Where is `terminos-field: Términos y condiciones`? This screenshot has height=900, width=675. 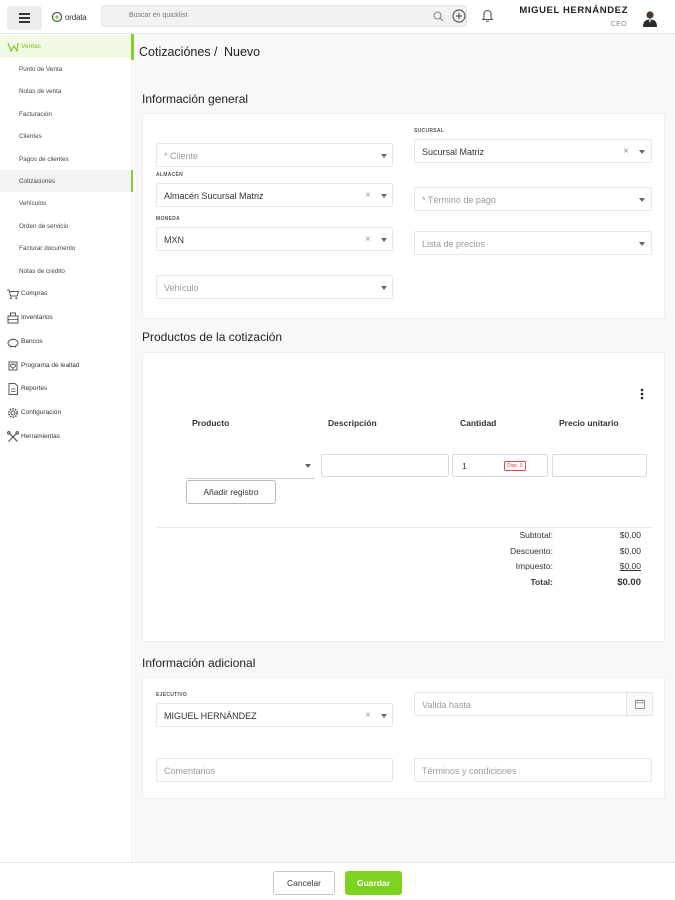
terminos-field: Términos y condiciones is located at coordinates (533, 770).